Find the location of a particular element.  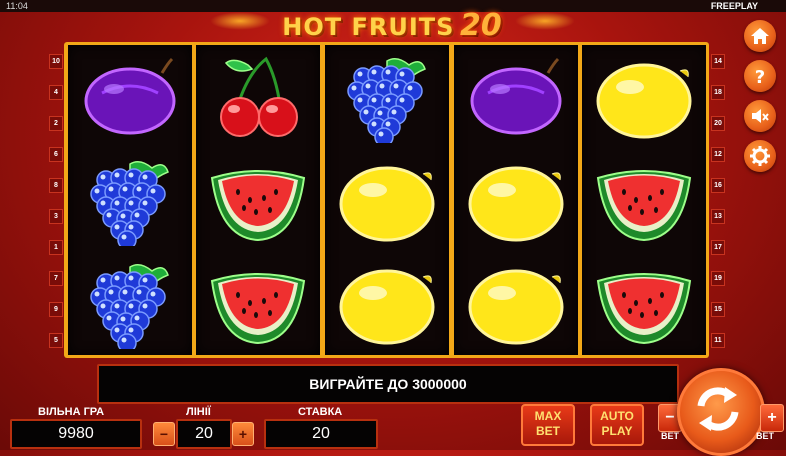

help-icon: ? is located at coordinates (760, 76).